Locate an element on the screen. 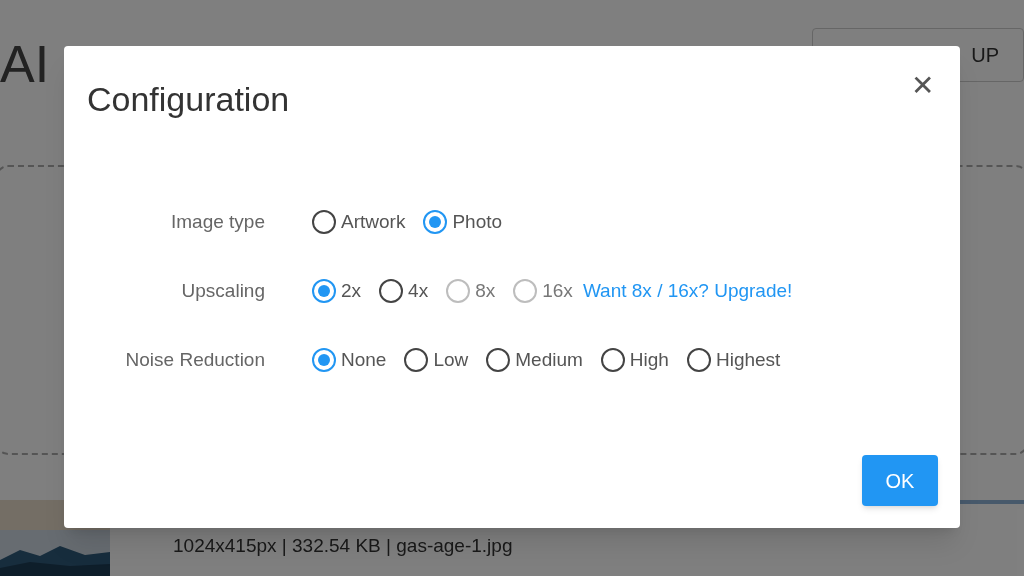 The image size is (1024, 576). page-title: AI is located at coordinates (25, 62).